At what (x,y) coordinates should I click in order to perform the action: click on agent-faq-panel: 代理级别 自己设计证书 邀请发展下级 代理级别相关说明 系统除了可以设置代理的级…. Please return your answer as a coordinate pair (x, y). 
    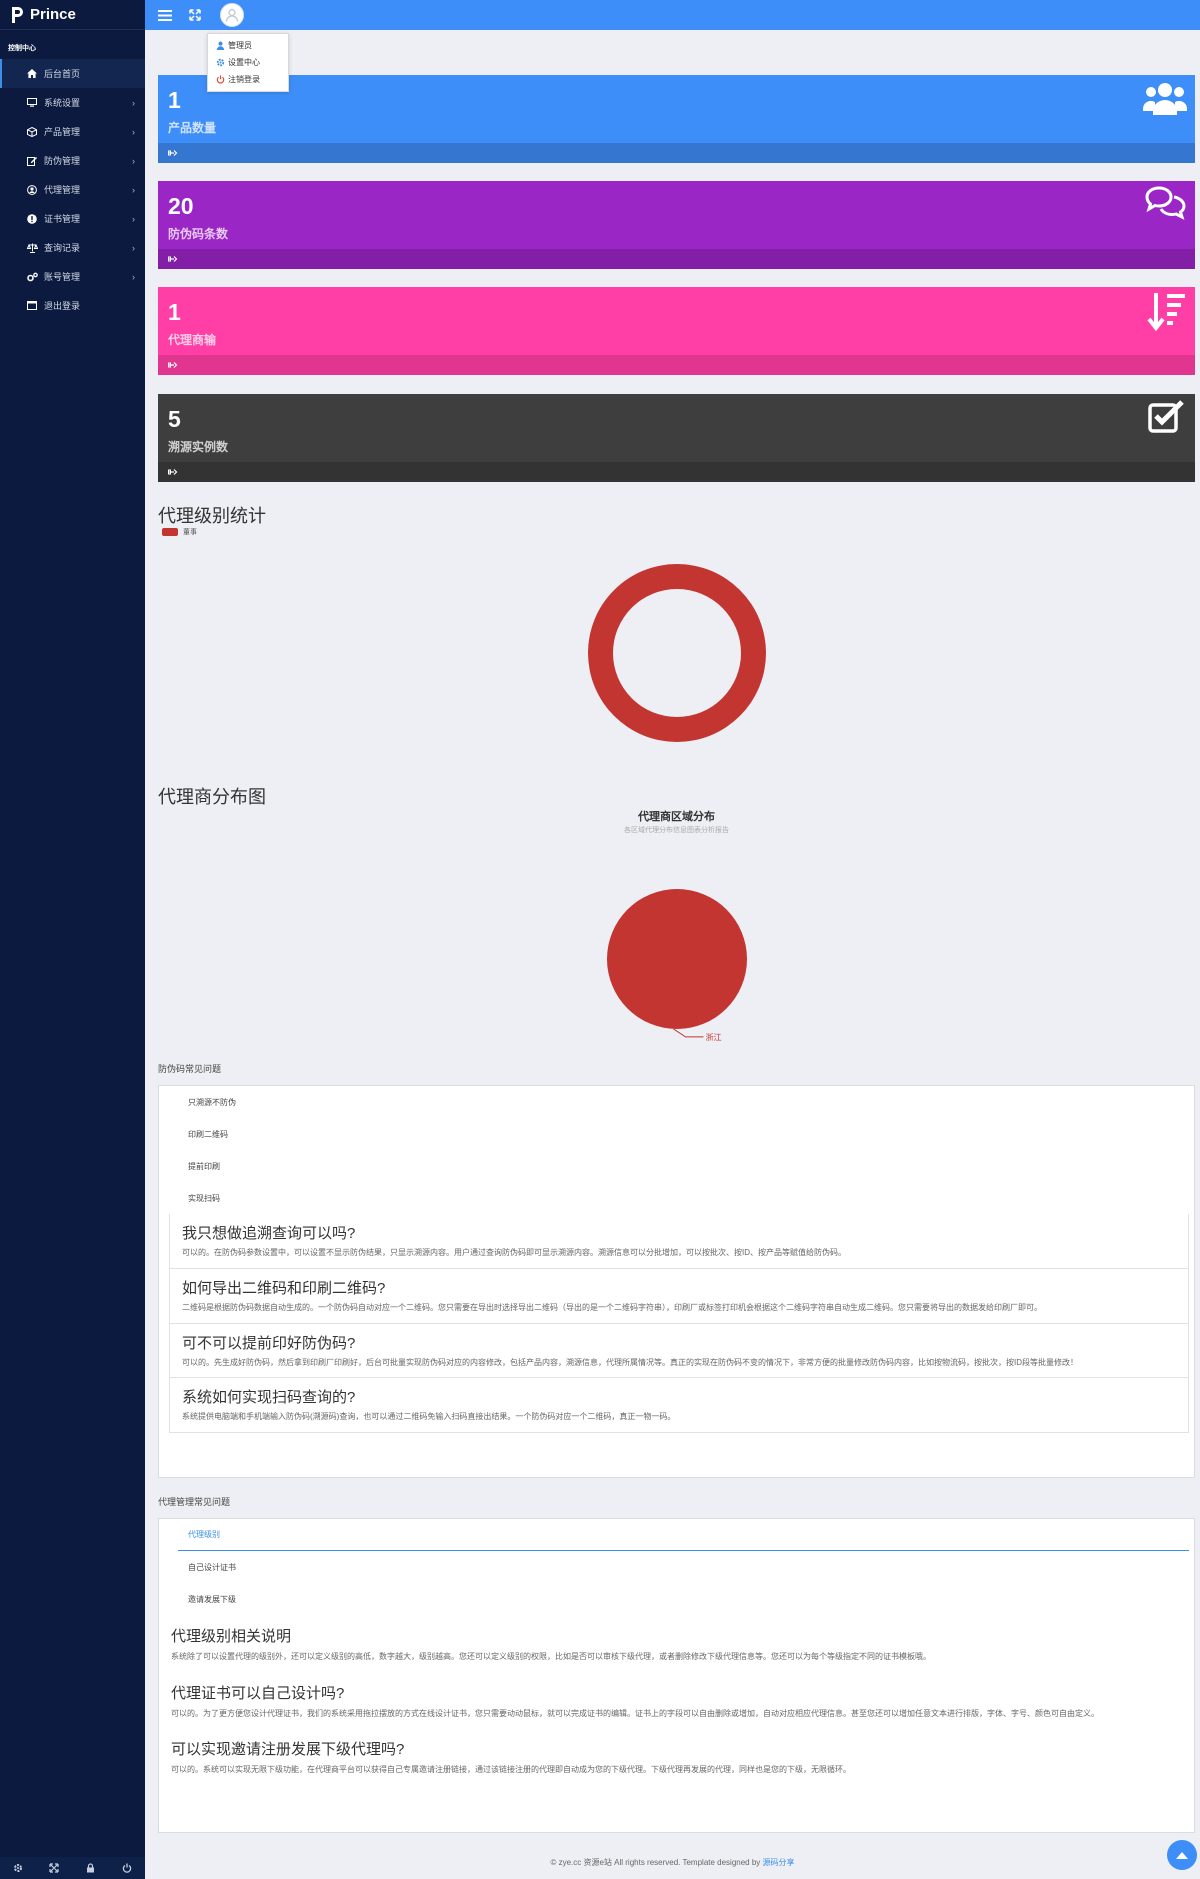
    Looking at the image, I should click on (676, 1675).